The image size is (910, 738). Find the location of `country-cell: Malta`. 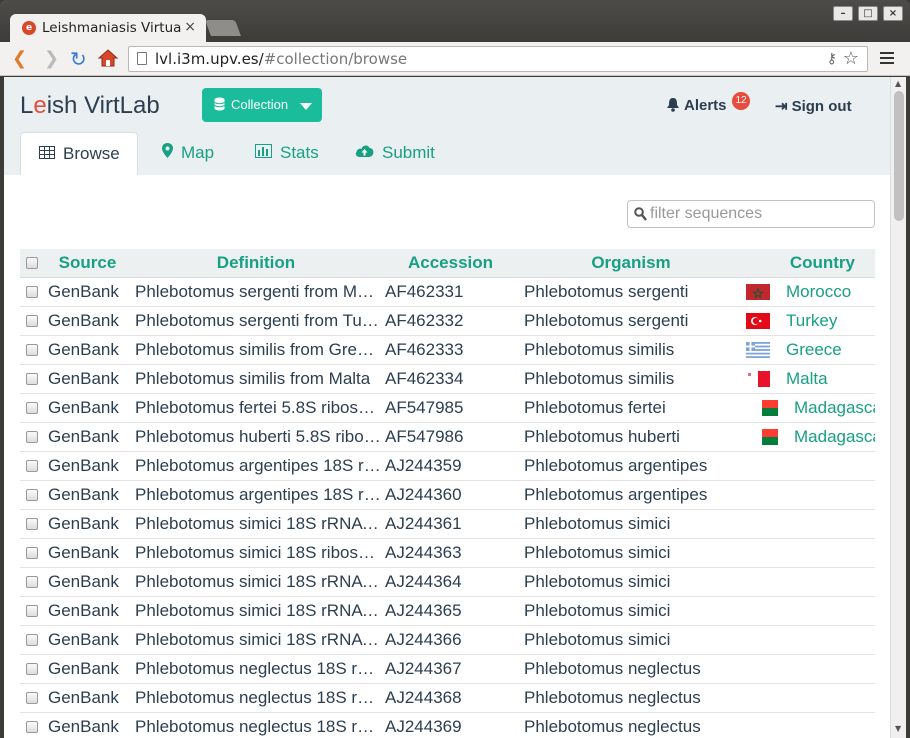

country-cell: Malta is located at coordinates (808, 378).